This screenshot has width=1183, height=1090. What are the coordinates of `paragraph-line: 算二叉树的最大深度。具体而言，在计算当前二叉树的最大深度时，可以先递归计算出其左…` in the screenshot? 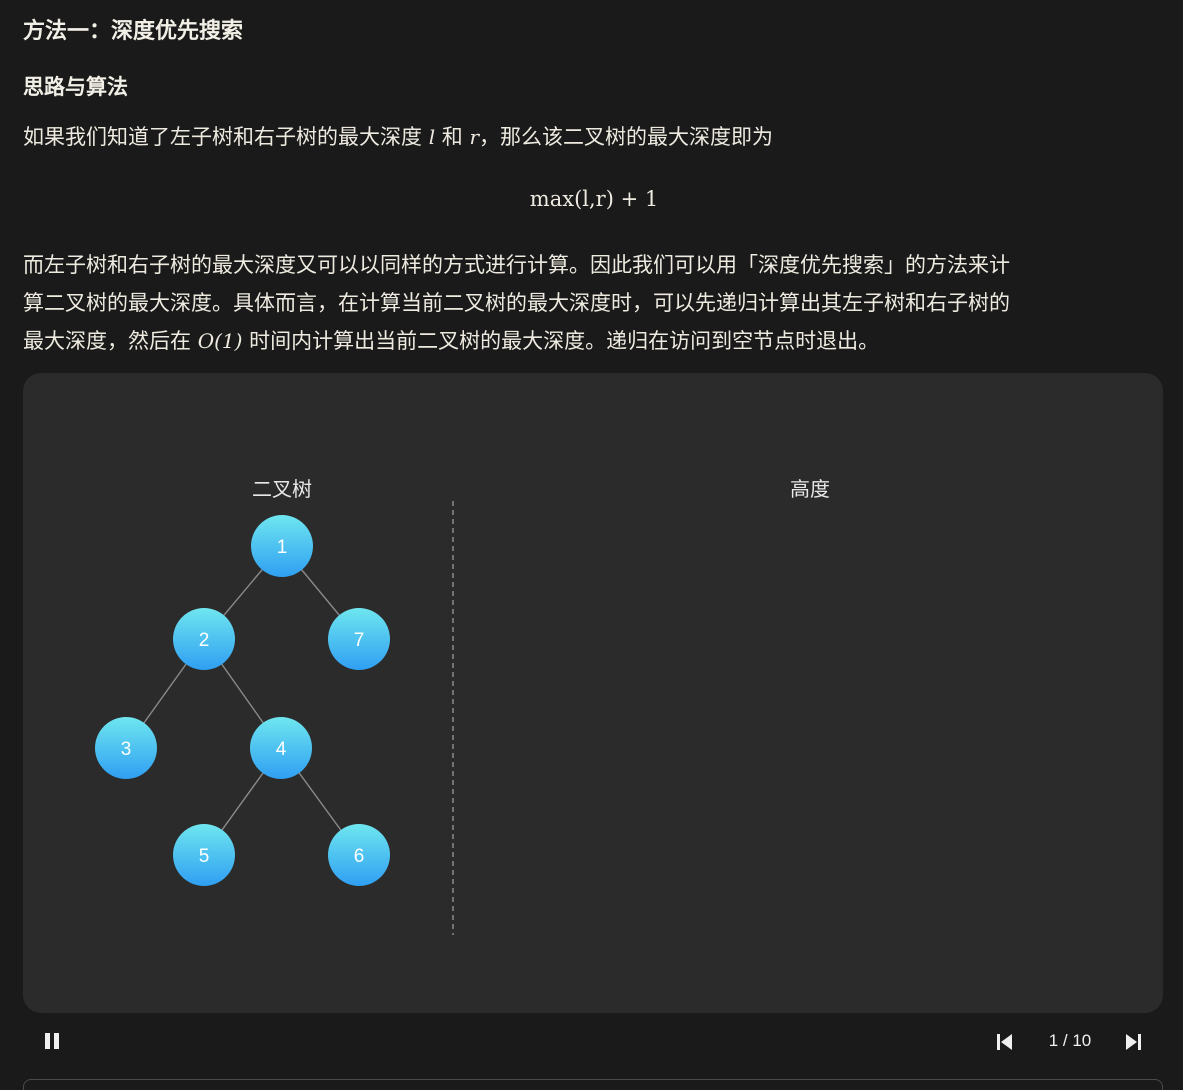 It's located at (516, 303).